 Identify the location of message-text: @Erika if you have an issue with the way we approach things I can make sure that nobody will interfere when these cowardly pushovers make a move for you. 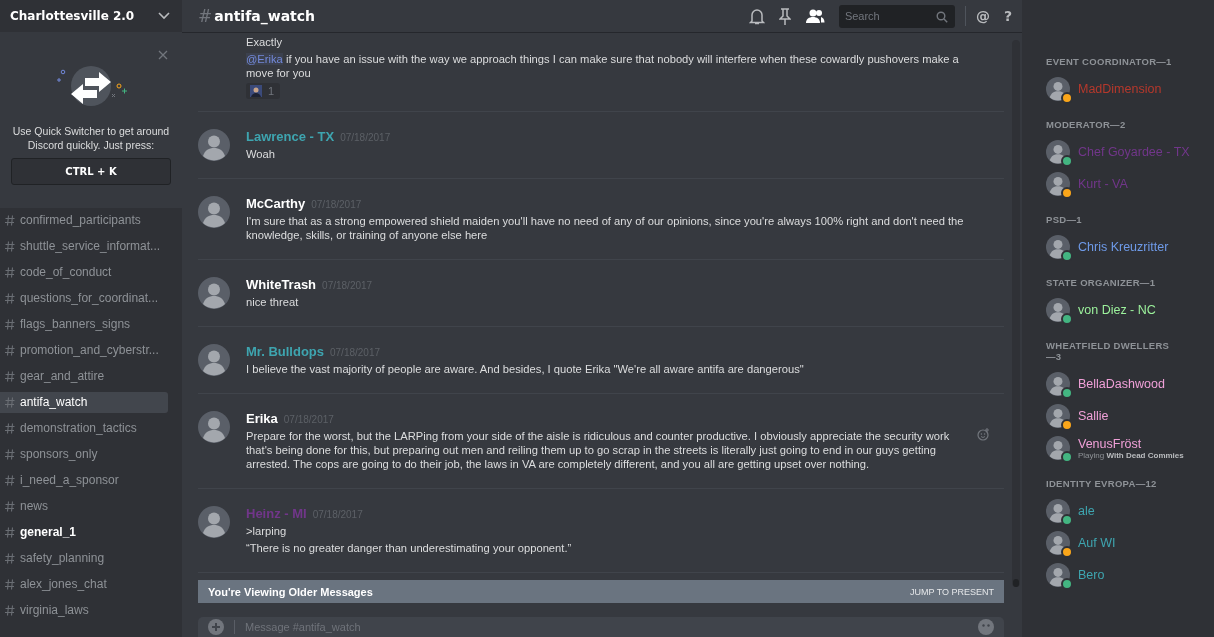
(603, 66).